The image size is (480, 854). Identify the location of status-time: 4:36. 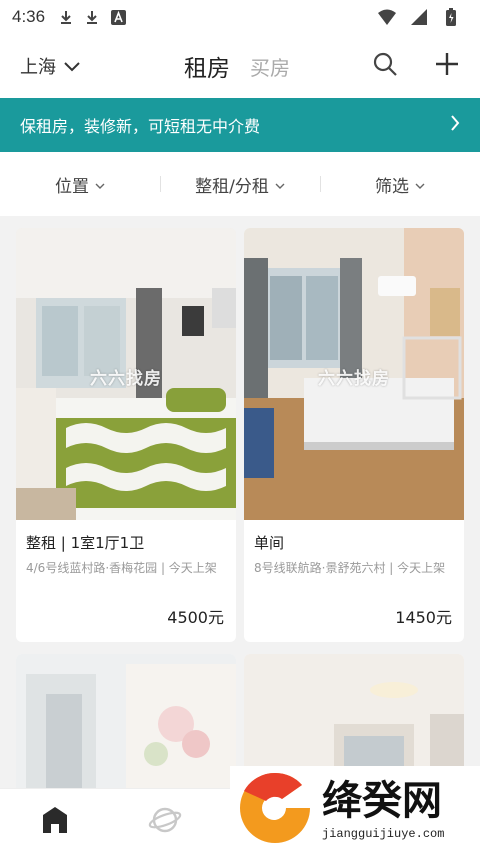
(29, 16).